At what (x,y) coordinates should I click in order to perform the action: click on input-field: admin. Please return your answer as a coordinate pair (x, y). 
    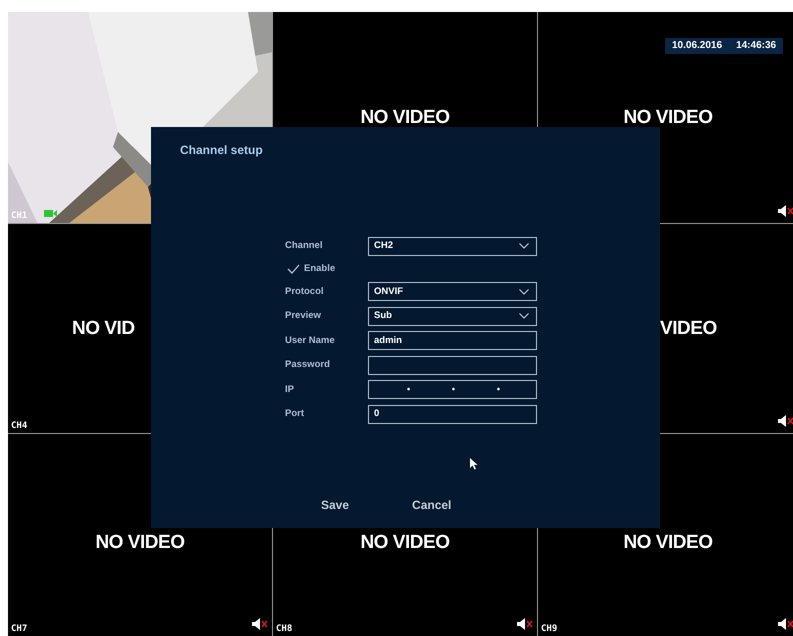
    Looking at the image, I should click on (452, 340).